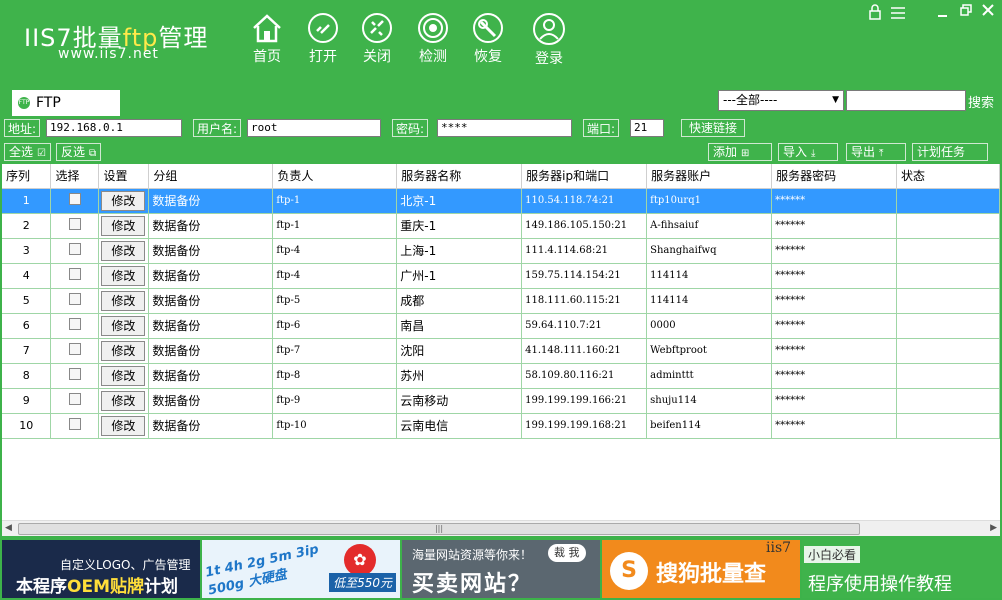 The width and height of the screenshot is (1002, 600). What do you see at coordinates (898, 15) in the screenshot?
I see `menu-icon` at bounding box center [898, 15].